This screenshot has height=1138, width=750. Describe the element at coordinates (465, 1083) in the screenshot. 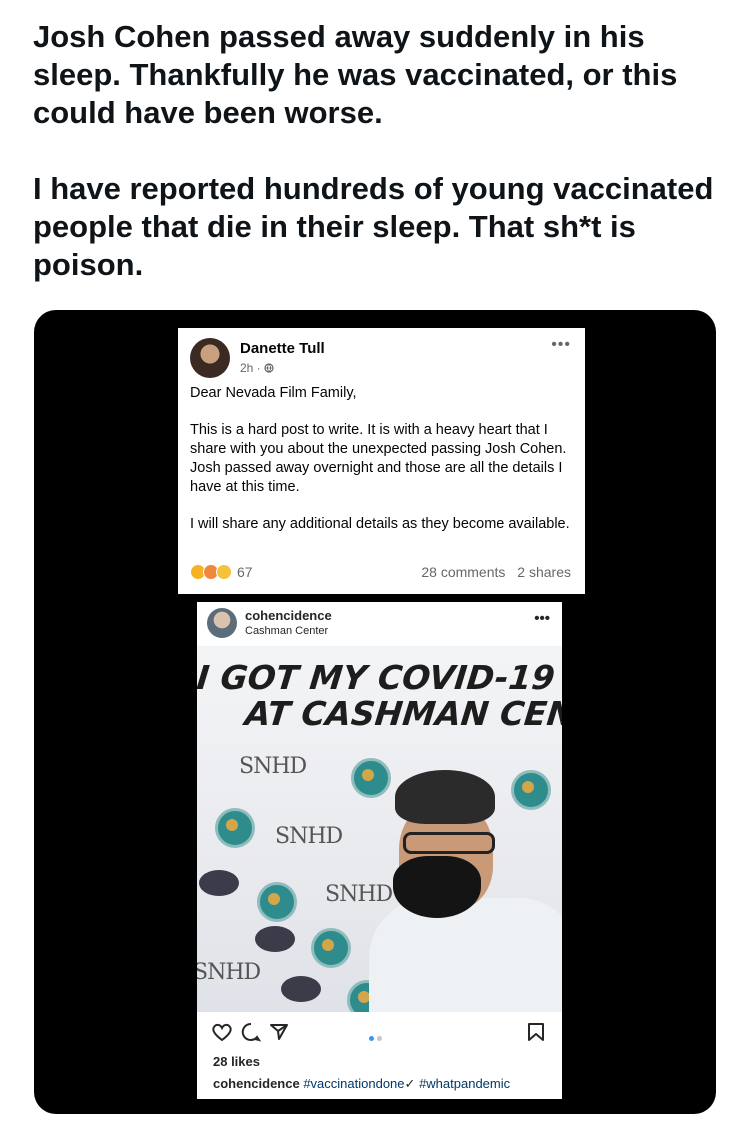

I see `hashtag-link: #whatpandemic` at that location.